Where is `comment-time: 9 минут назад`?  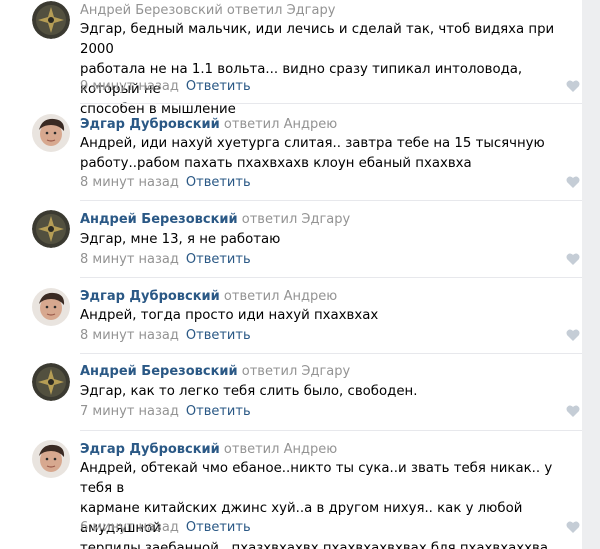 comment-time: 9 минут назад is located at coordinates (129, 86).